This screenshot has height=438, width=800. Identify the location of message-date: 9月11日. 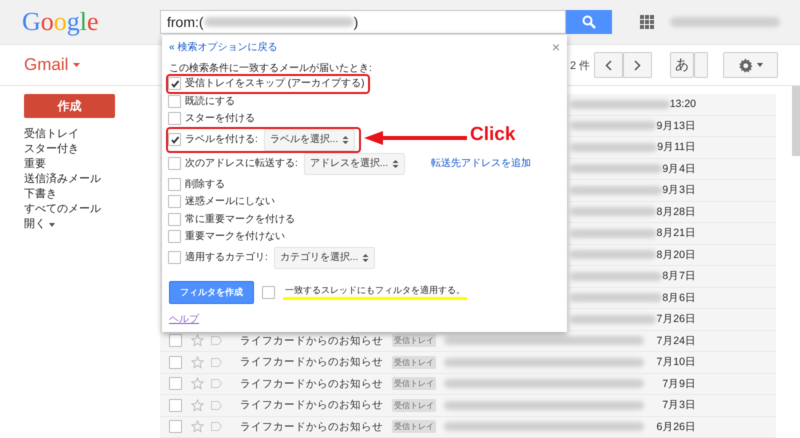
(676, 147).